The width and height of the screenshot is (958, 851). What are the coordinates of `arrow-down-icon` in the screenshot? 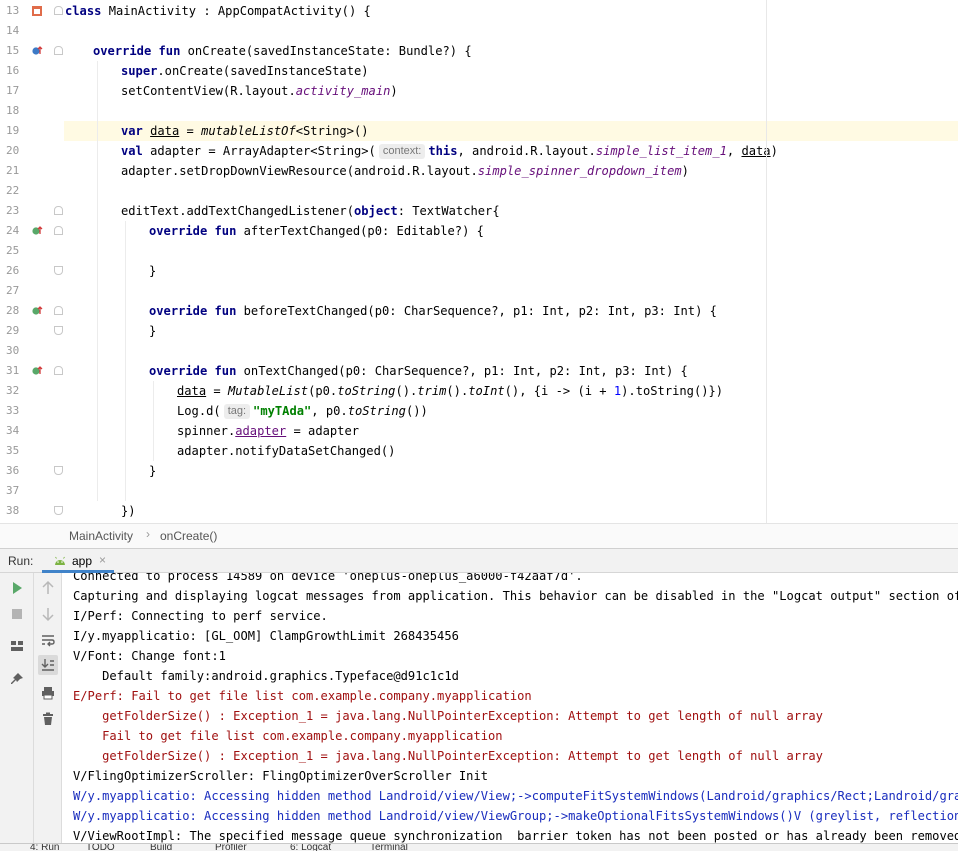 It's located at (48, 614).